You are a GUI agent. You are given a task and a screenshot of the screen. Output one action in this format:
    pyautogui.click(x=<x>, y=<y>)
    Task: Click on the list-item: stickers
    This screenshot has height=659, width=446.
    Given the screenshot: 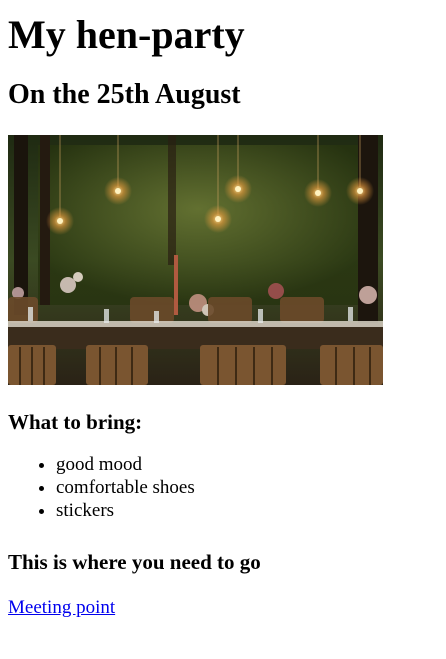 What is the action you would take?
    pyautogui.click(x=247, y=510)
    